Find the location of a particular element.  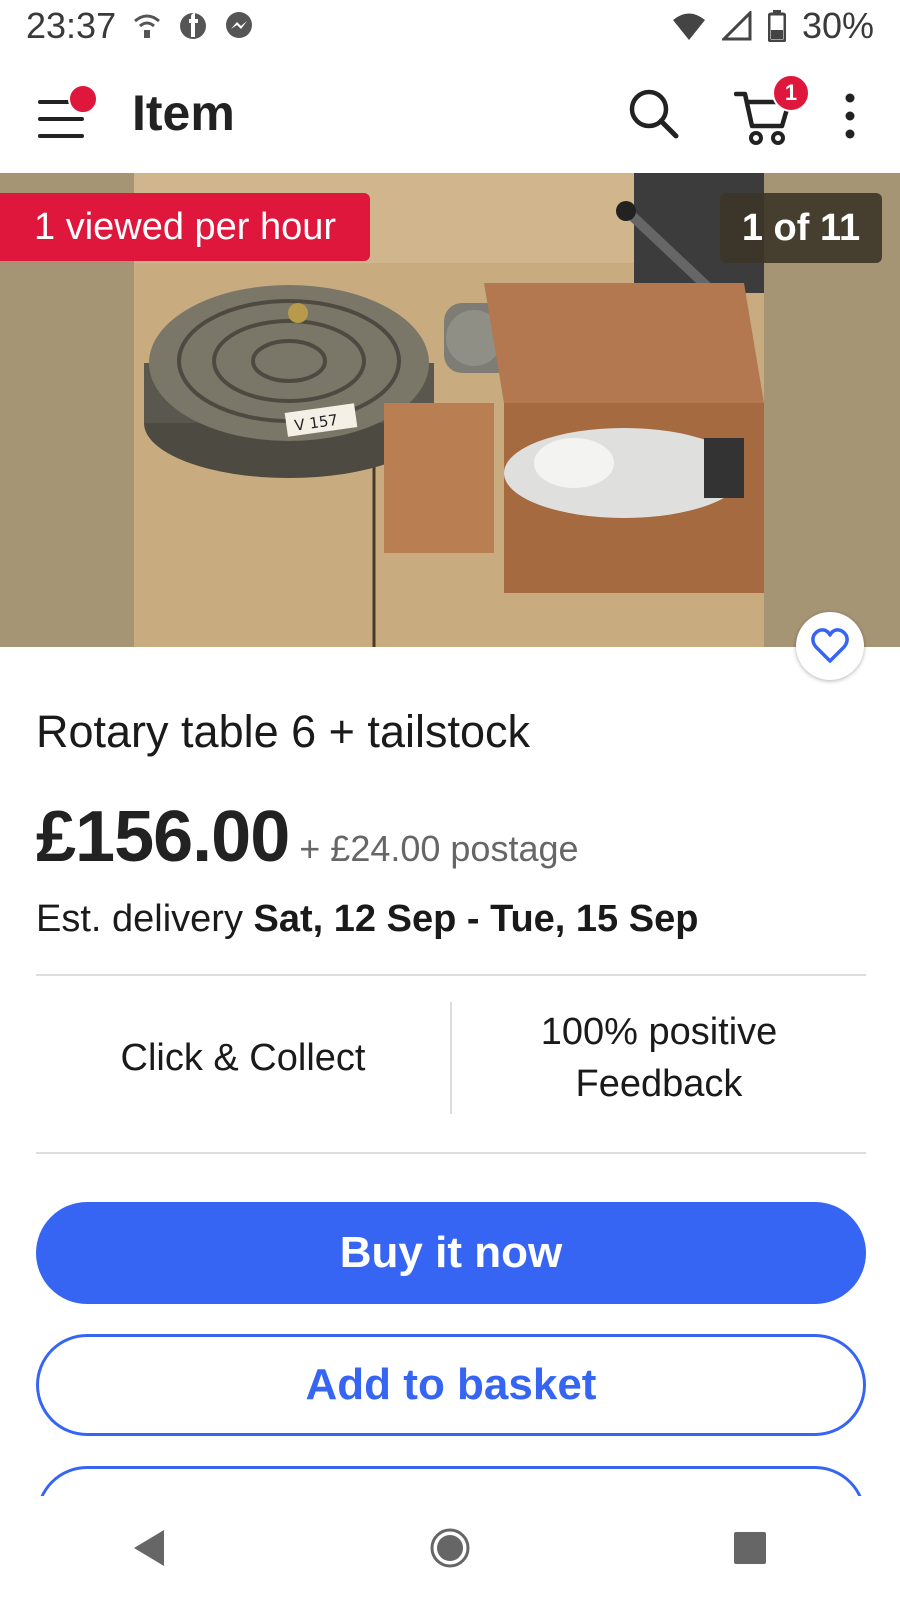

battery-percent: 30% is located at coordinates (837, 25).